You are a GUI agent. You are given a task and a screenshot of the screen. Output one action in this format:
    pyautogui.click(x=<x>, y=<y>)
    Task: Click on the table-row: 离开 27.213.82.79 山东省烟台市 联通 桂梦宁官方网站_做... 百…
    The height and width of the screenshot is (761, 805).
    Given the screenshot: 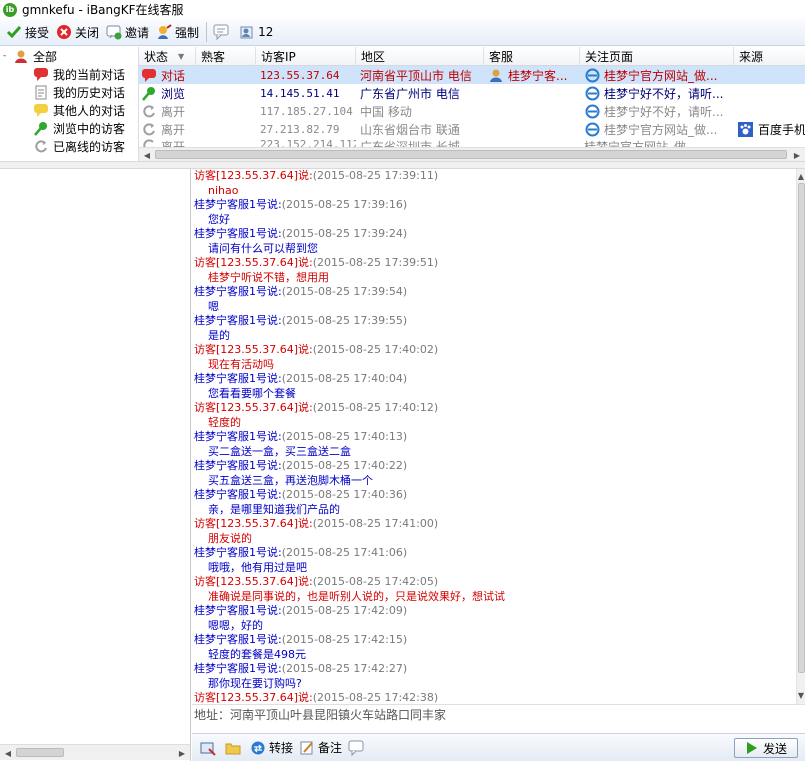 What is the action you would take?
    pyautogui.click(x=472, y=129)
    